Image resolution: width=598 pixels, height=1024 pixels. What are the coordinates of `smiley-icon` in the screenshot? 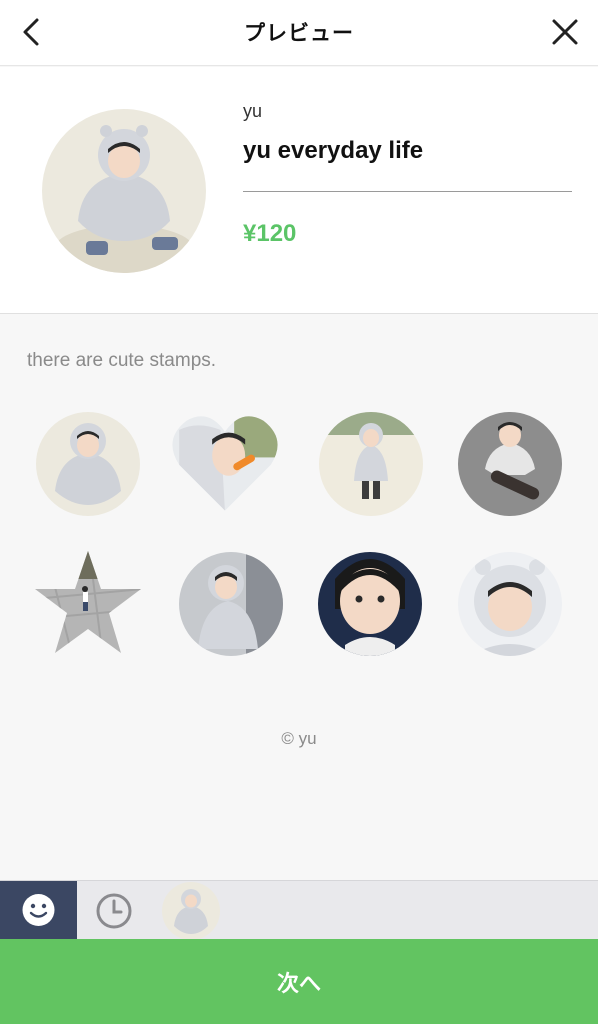 It's located at (38, 910).